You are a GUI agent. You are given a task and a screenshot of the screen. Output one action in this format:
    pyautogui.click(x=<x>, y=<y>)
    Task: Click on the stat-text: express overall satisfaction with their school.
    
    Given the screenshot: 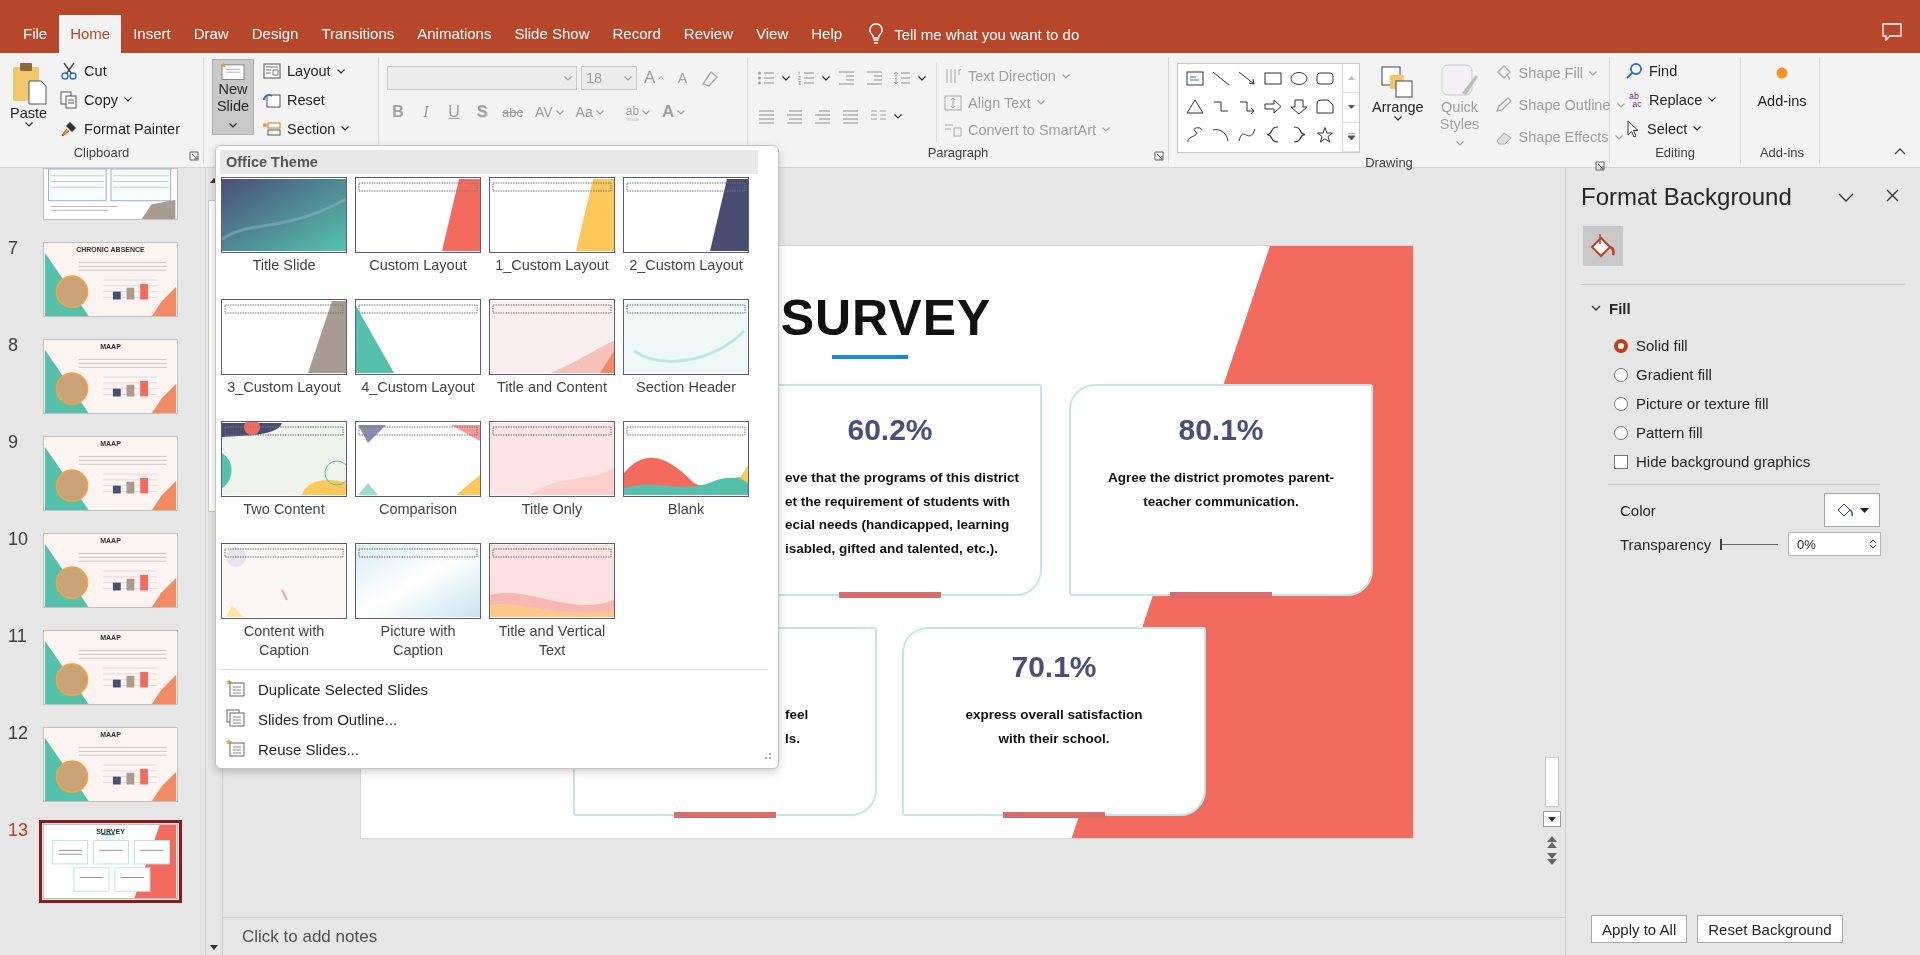 What is the action you would take?
    pyautogui.click(x=1054, y=727)
    